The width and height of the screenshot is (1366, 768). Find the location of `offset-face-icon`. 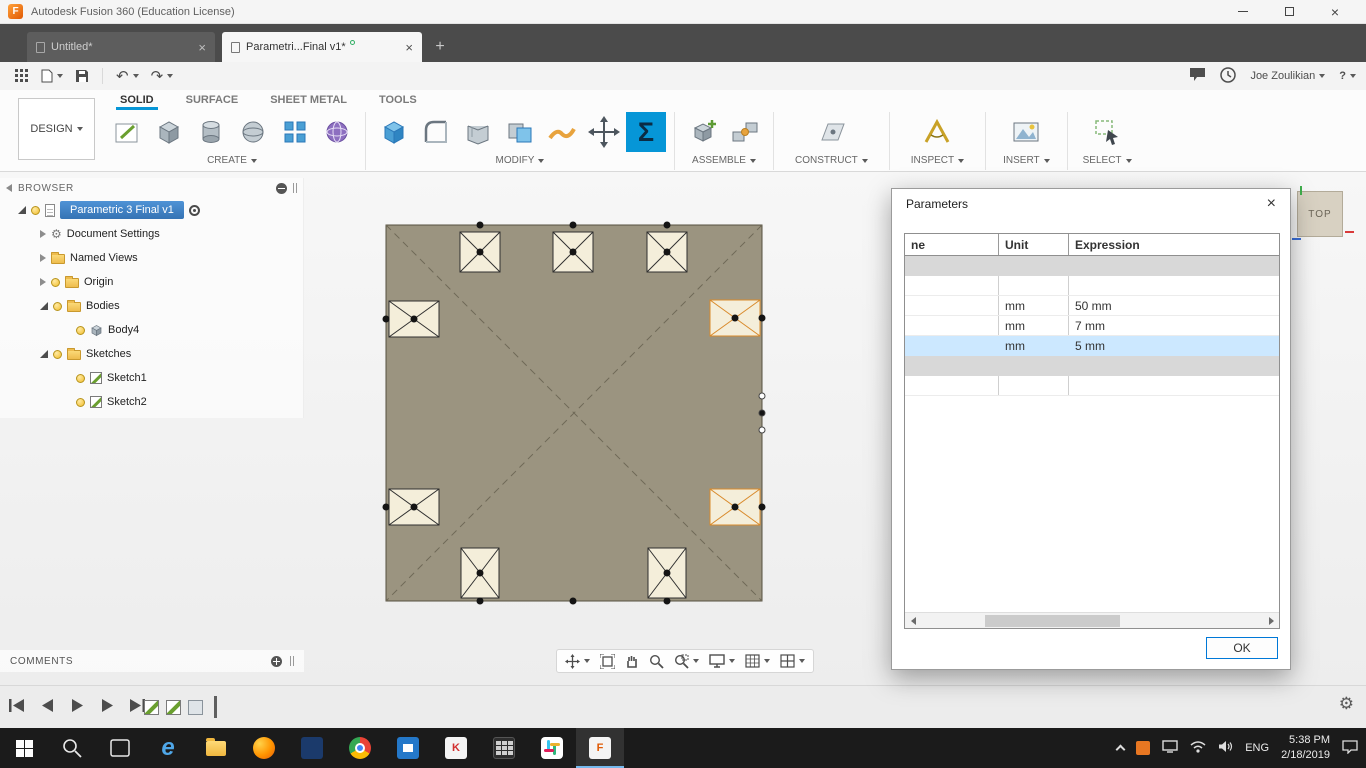

offset-face-icon is located at coordinates (562, 132).